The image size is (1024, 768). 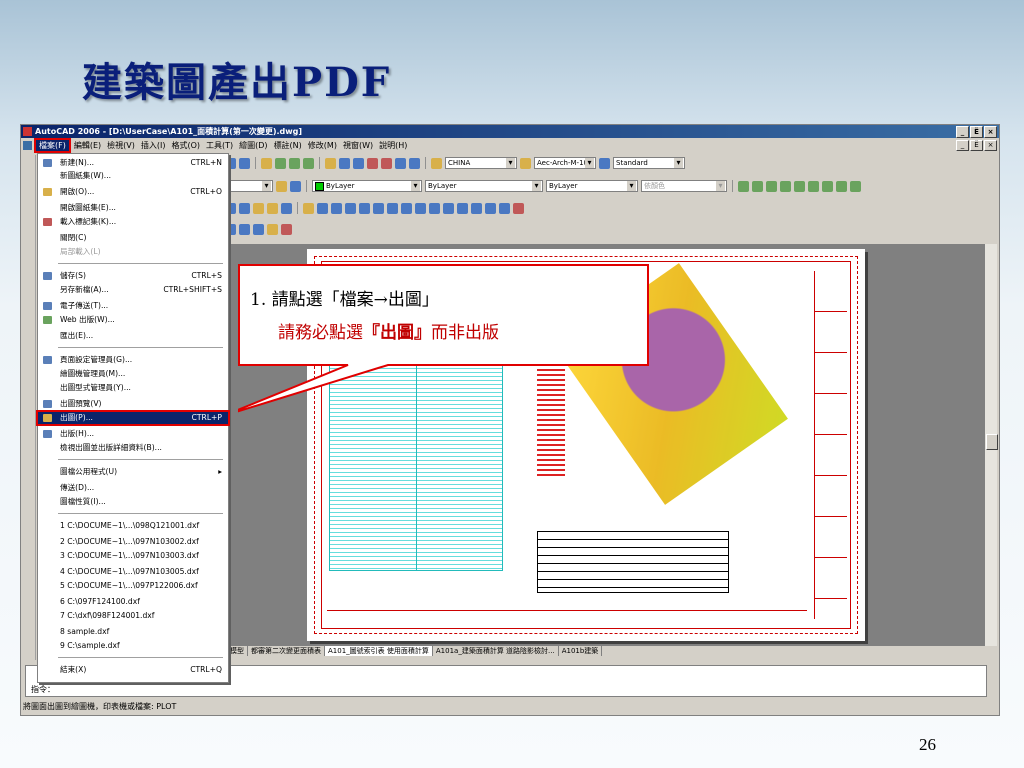 I want to click on zoom-extents-icon, so click(x=785, y=186).